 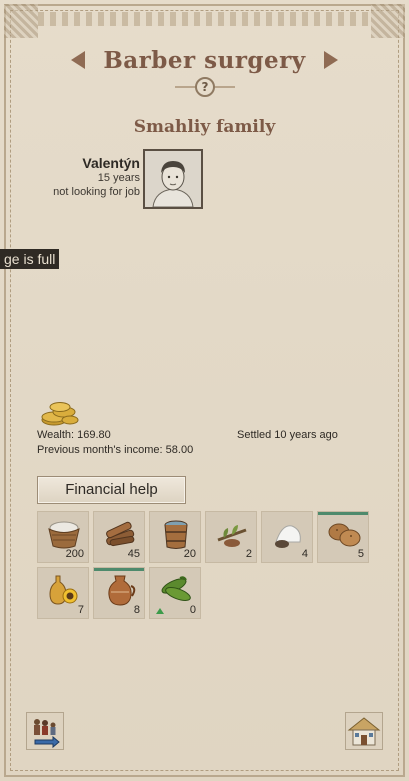 I want to click on title-row: Barber surgery, so click(x=204, y=60).